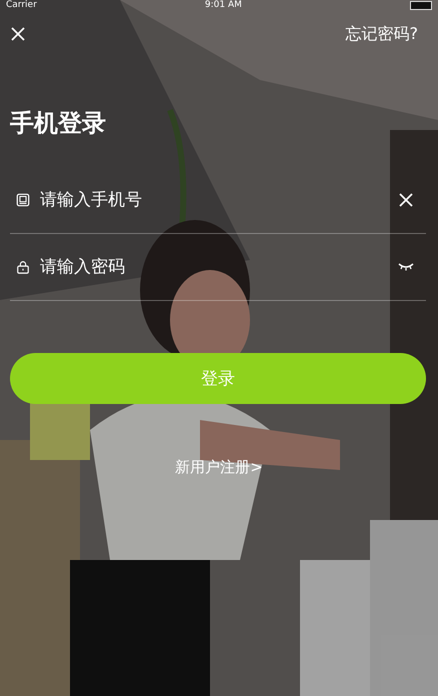  What do you see at coordinates (18, 34) in the screenshot?
I see `close-icon` at bounding box center [18, 34].